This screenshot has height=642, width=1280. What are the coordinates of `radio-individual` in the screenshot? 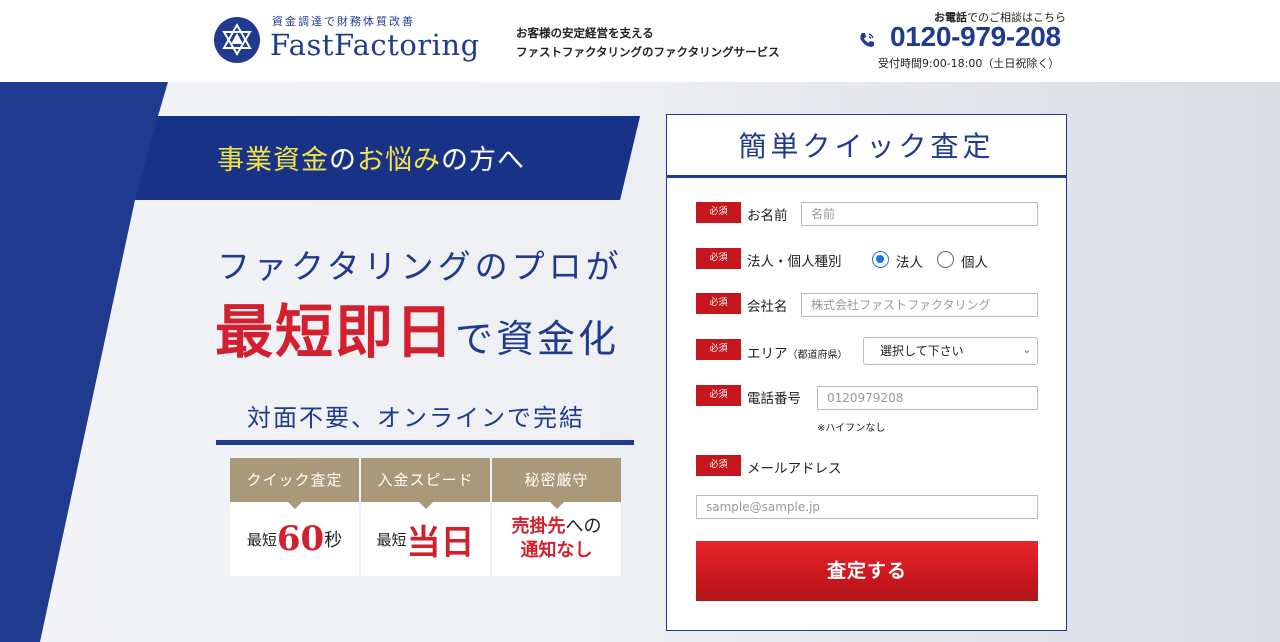 It's located at (945, 259).